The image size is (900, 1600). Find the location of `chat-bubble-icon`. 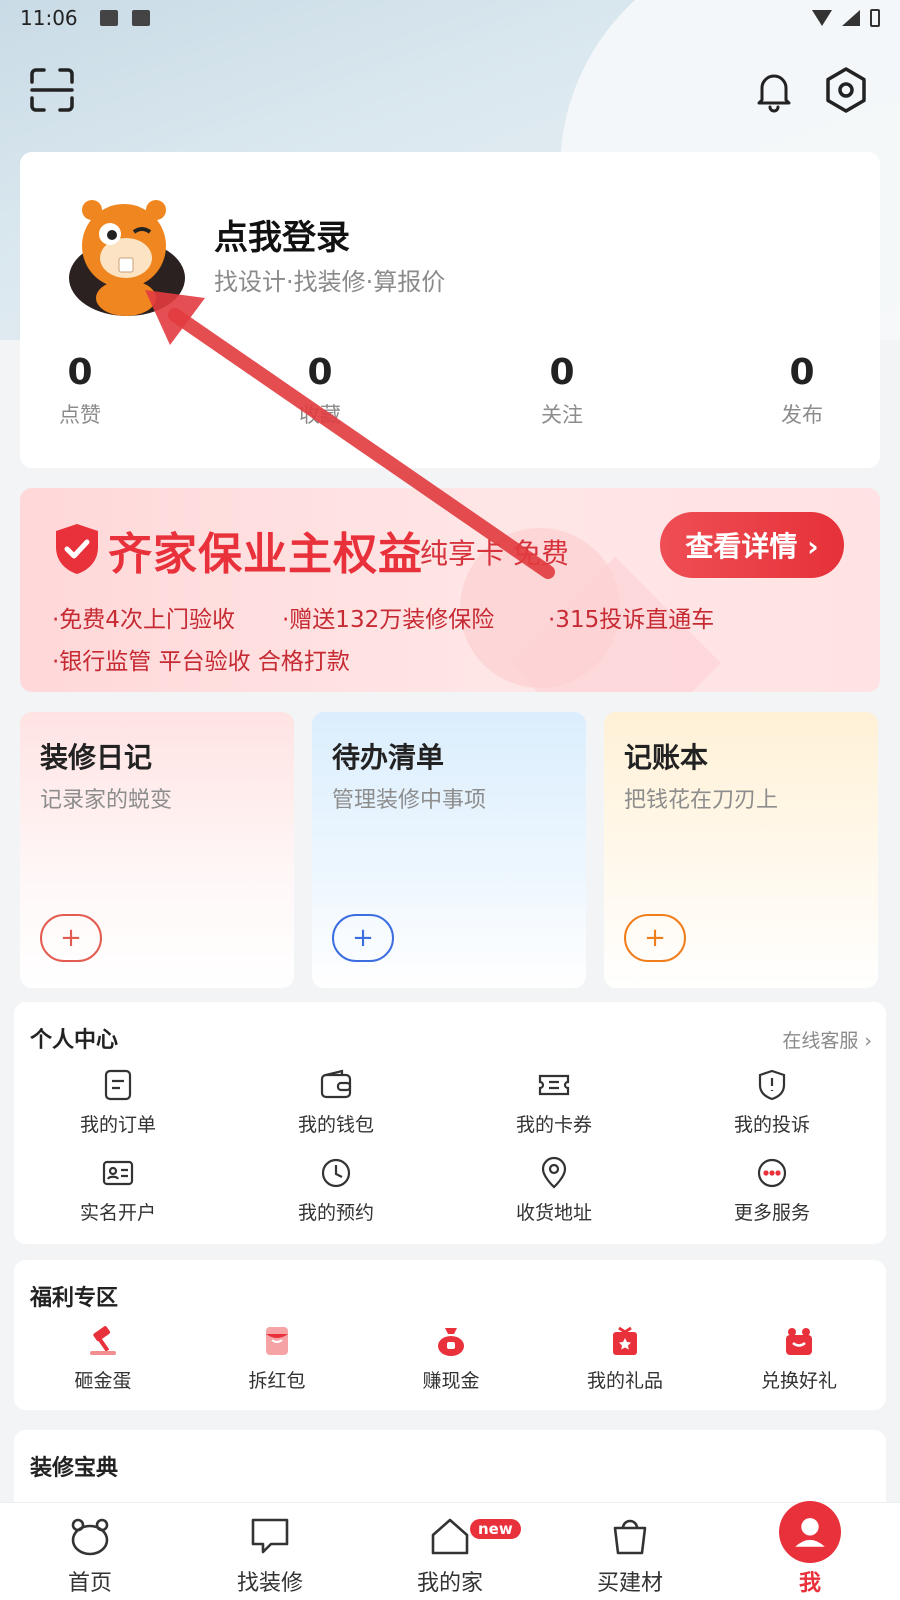

chat-bubble-icon is located at coordinates (270, 1536).